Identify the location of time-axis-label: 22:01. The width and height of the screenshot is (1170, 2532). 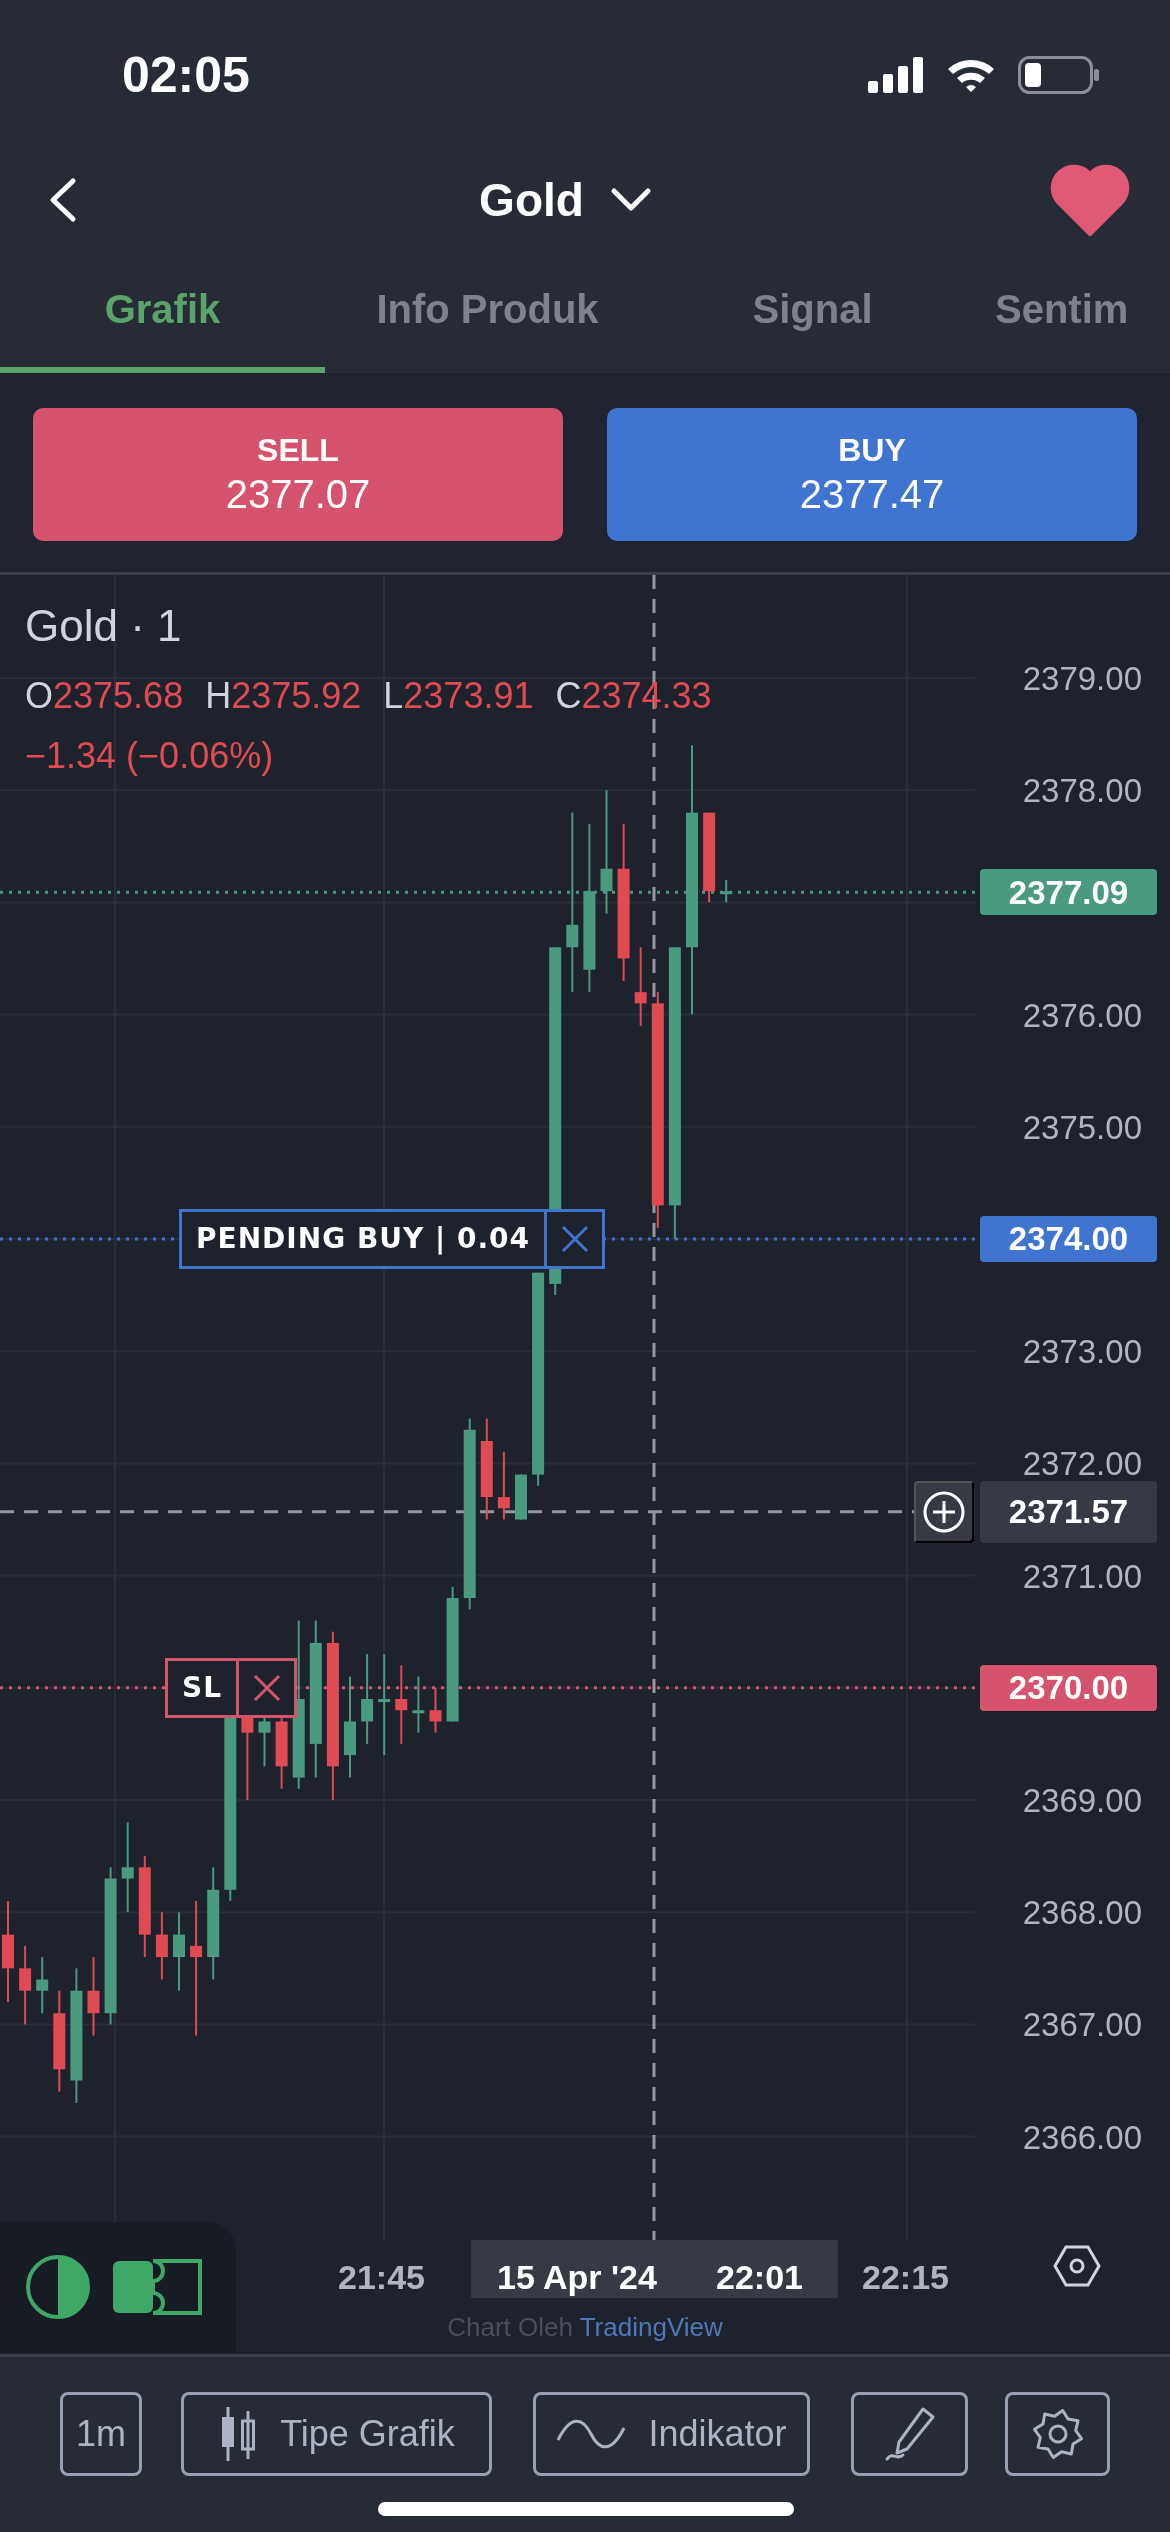
(759, 2277).